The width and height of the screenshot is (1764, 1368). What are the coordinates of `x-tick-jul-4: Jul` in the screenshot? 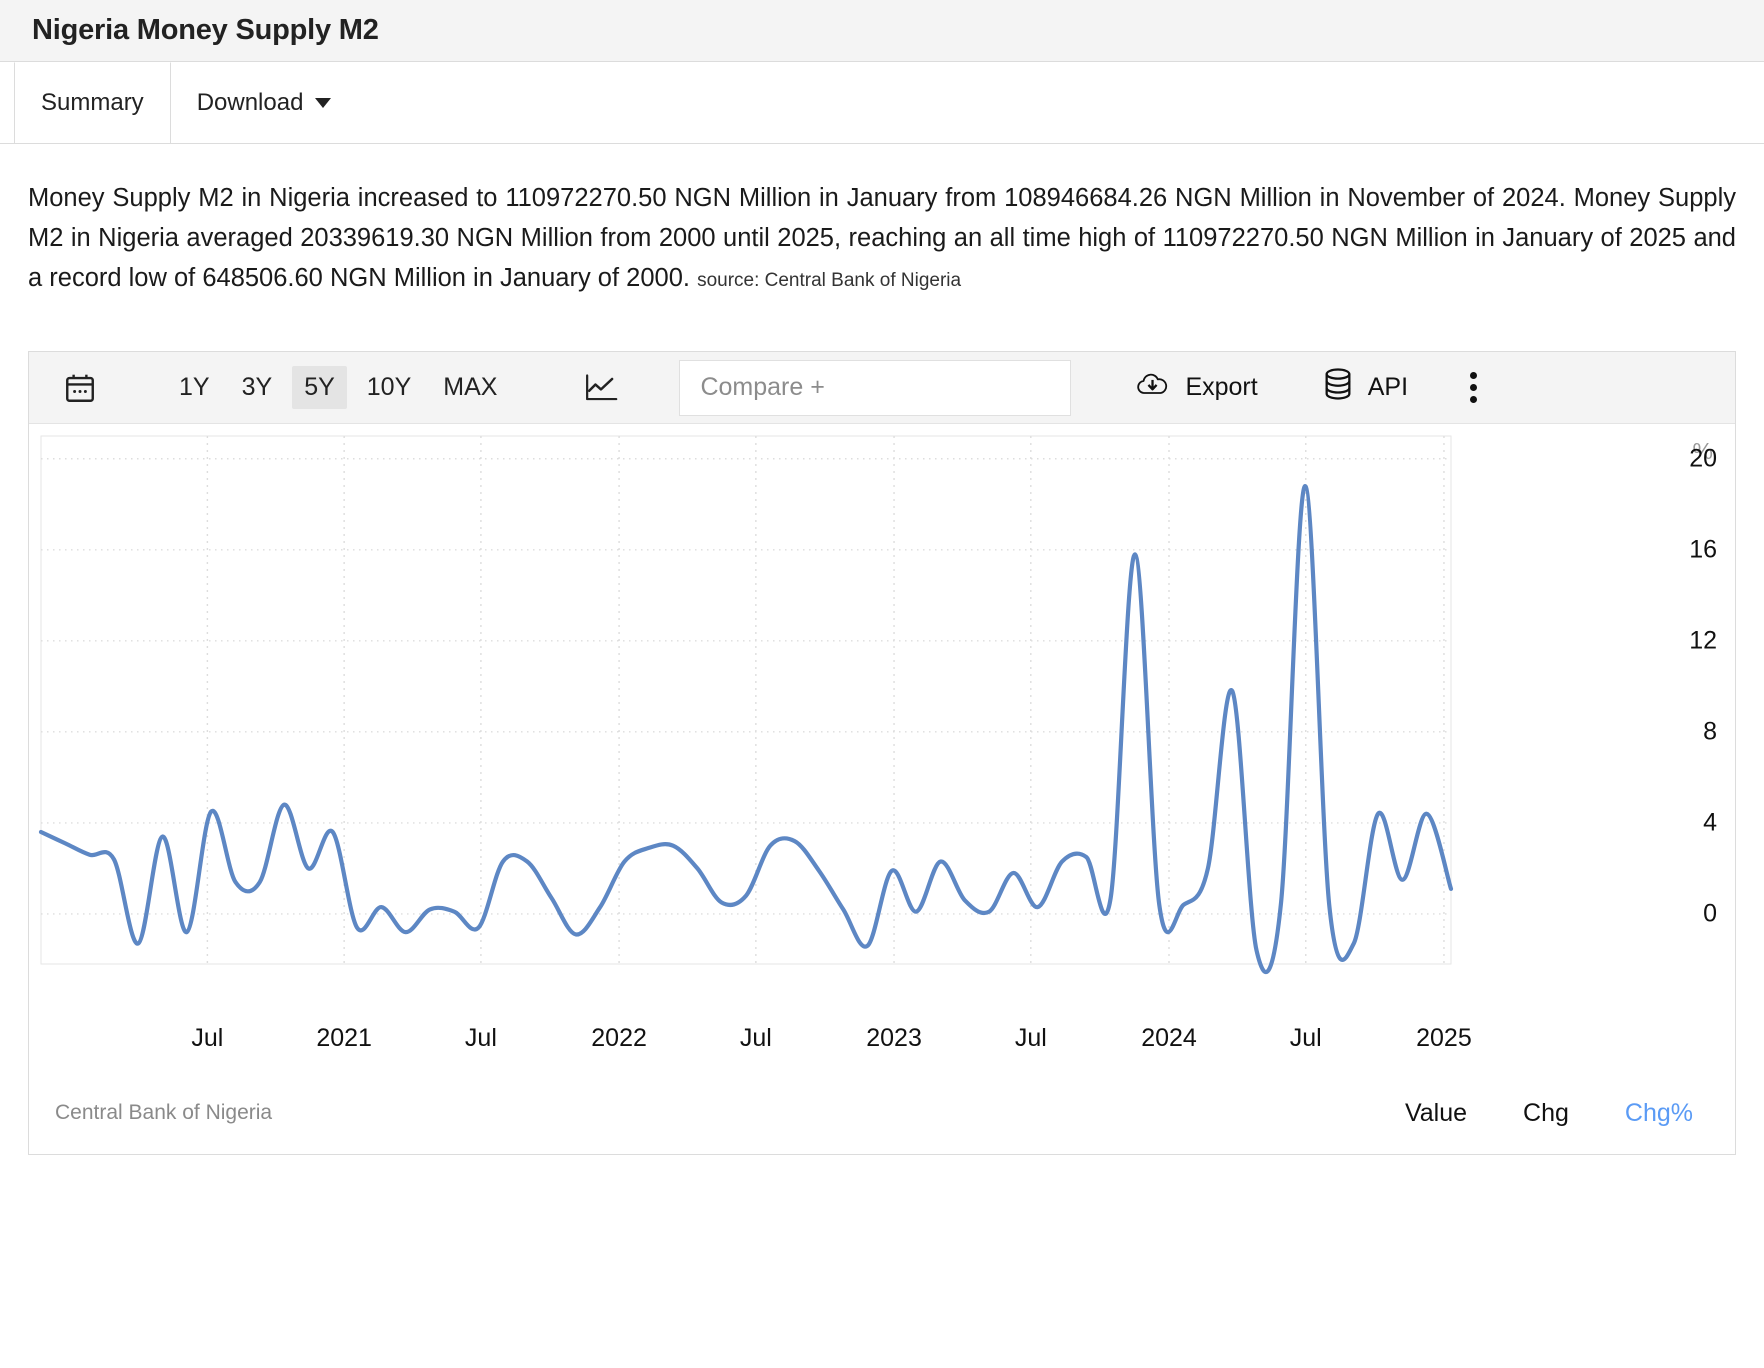 It's located at (755, 1038).